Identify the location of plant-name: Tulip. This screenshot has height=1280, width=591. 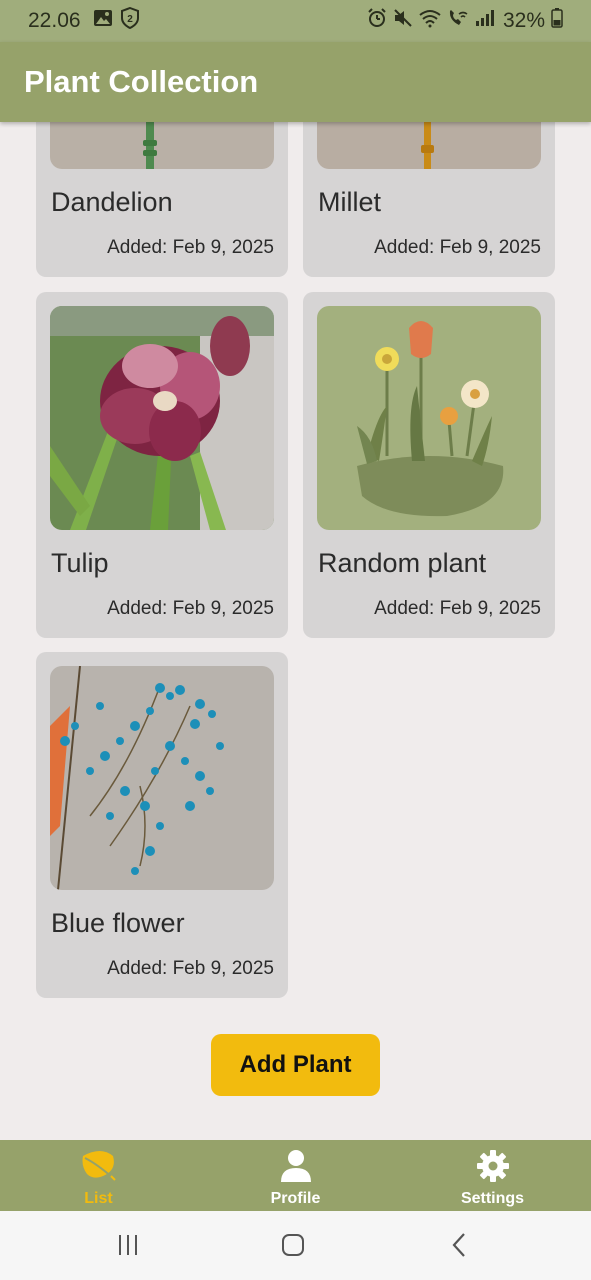
(80, 563).